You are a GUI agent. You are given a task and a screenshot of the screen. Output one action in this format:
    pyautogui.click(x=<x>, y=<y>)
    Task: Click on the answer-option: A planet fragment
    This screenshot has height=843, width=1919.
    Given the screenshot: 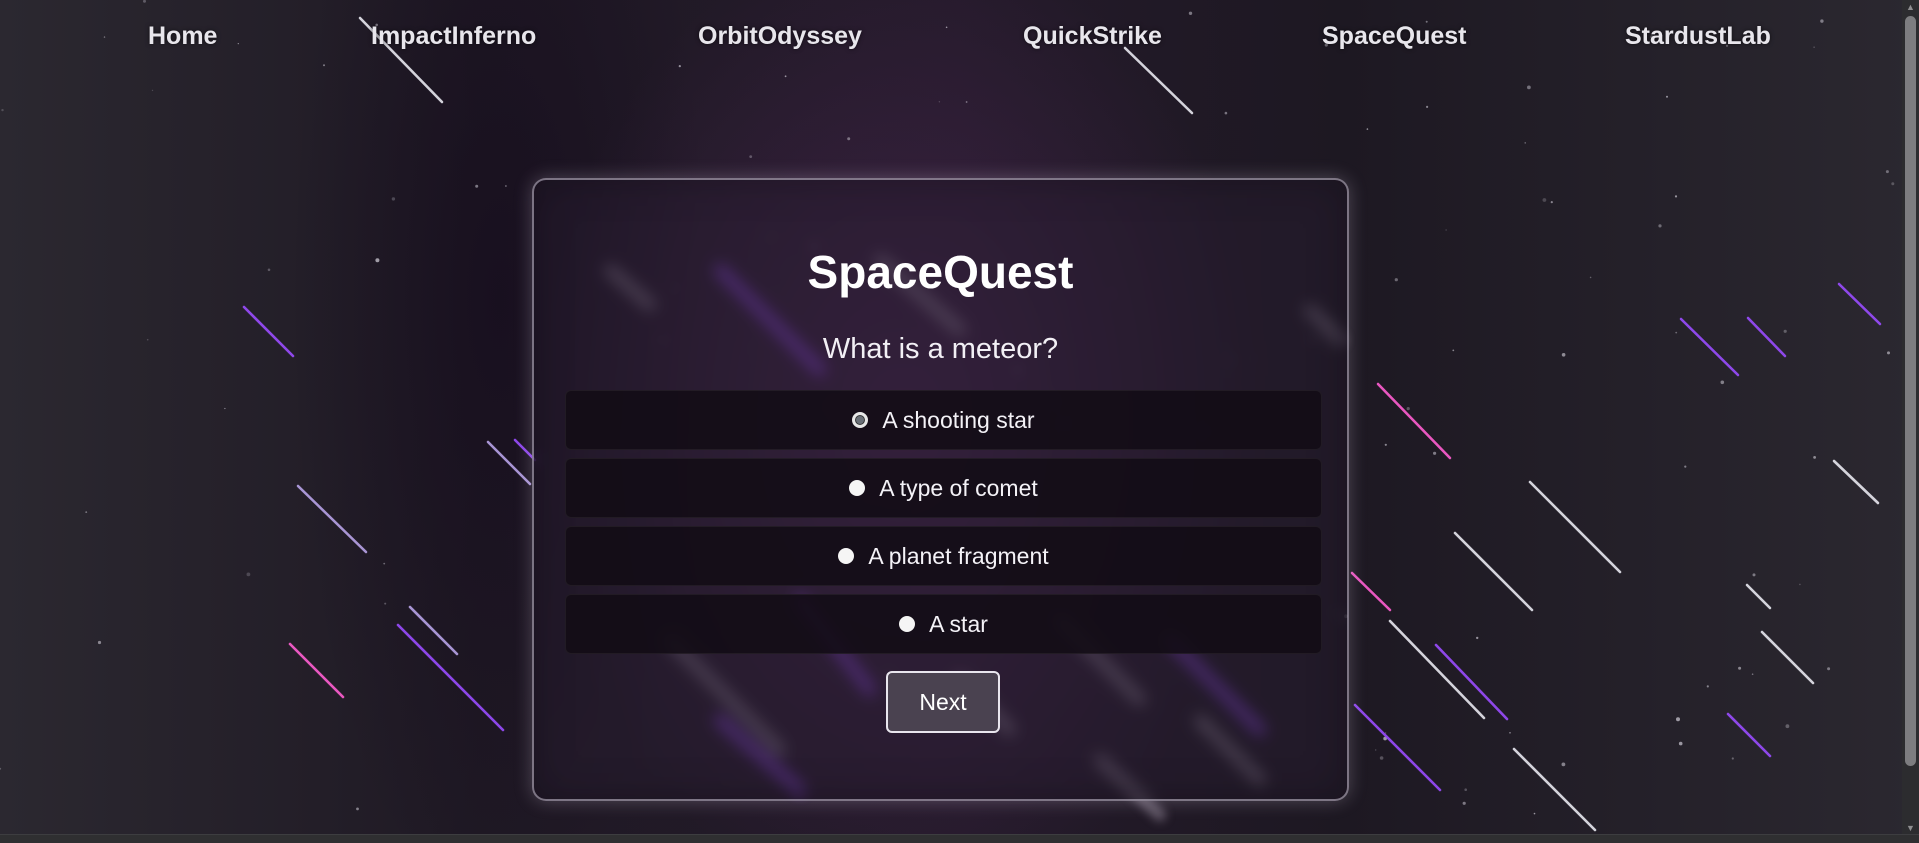 What is the action you would take?
    pyautogui.click(x=943, y=556)
    